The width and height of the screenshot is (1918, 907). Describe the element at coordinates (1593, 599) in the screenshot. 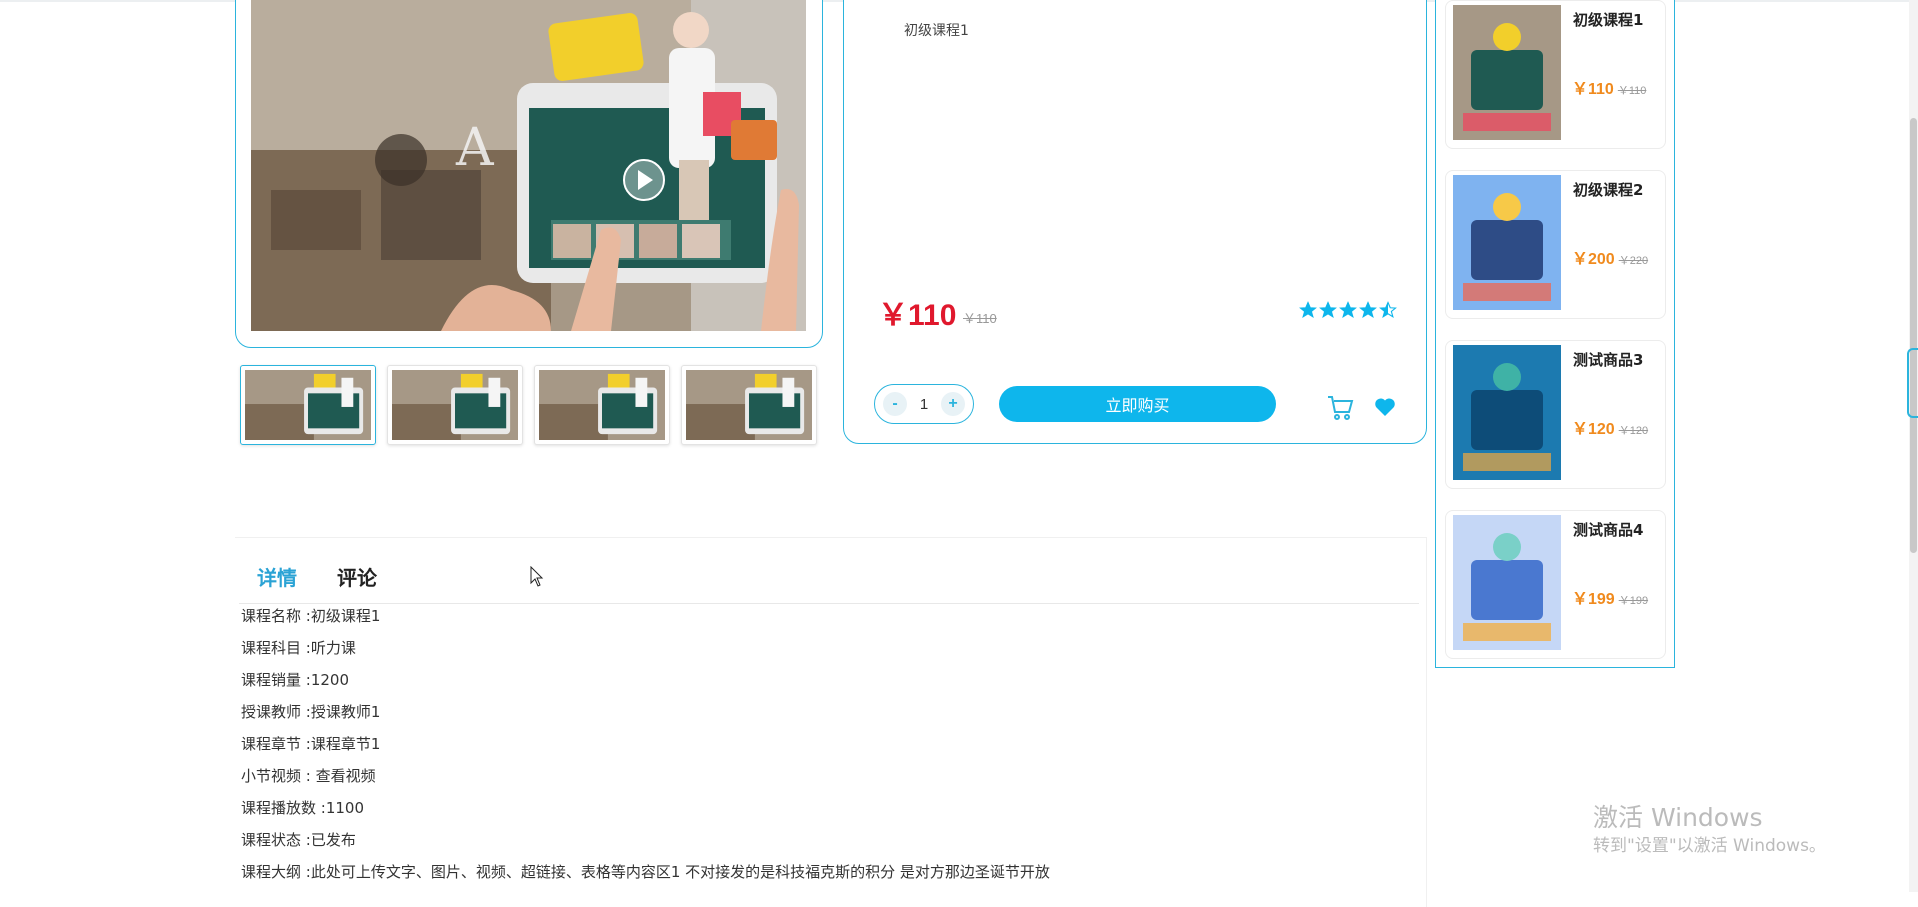

I see `recommend-price: ￥199` at that location.